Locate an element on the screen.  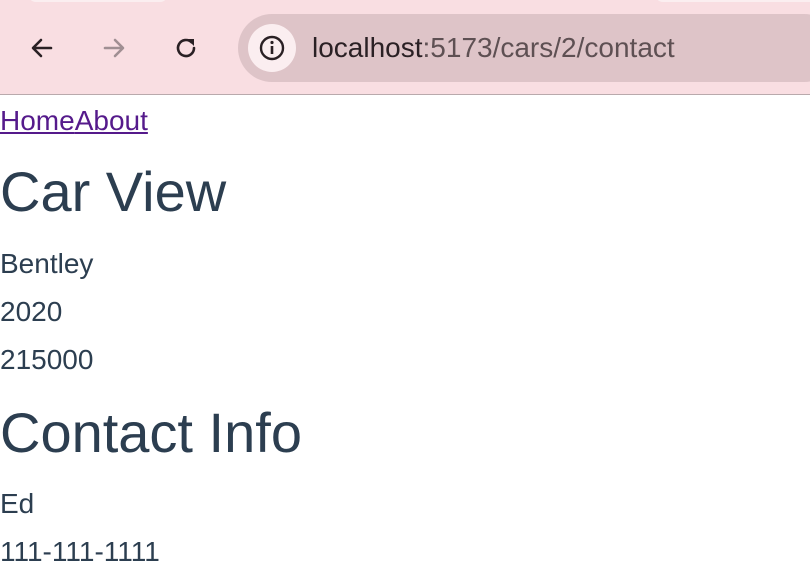
site-info-button is located at coordinates (272, 48).